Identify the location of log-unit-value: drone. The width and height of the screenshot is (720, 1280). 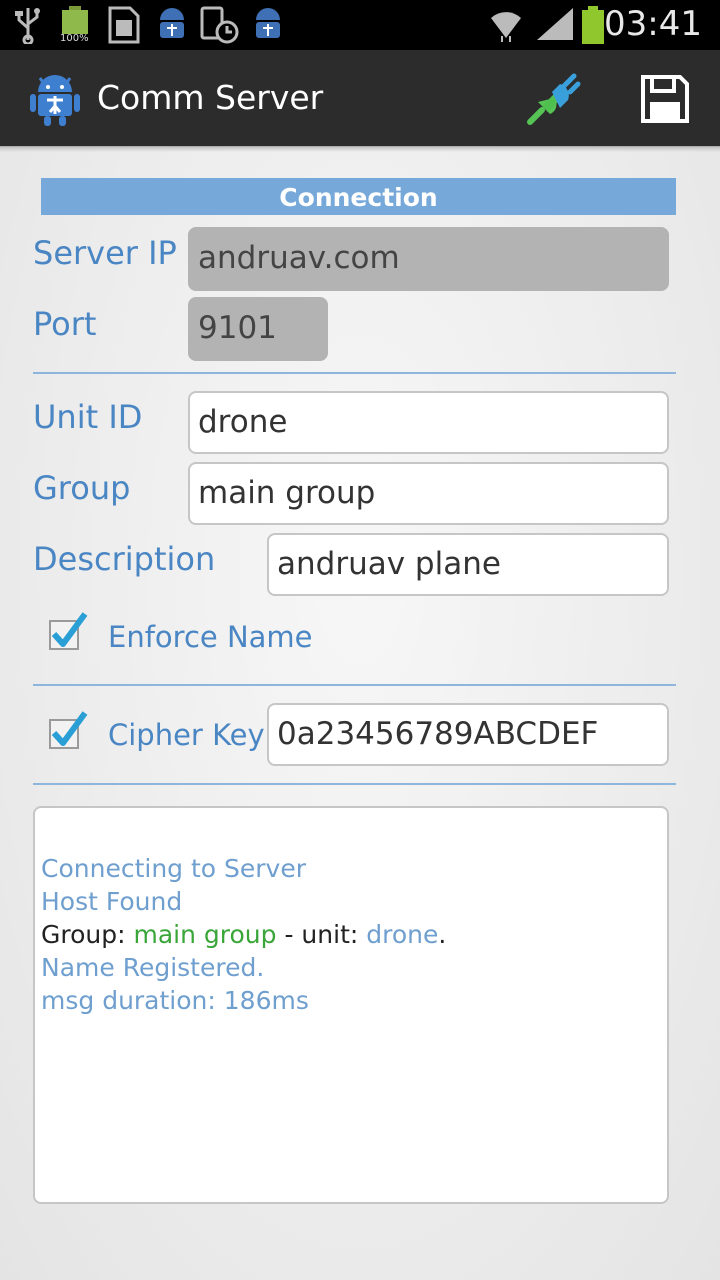
(402, 934).